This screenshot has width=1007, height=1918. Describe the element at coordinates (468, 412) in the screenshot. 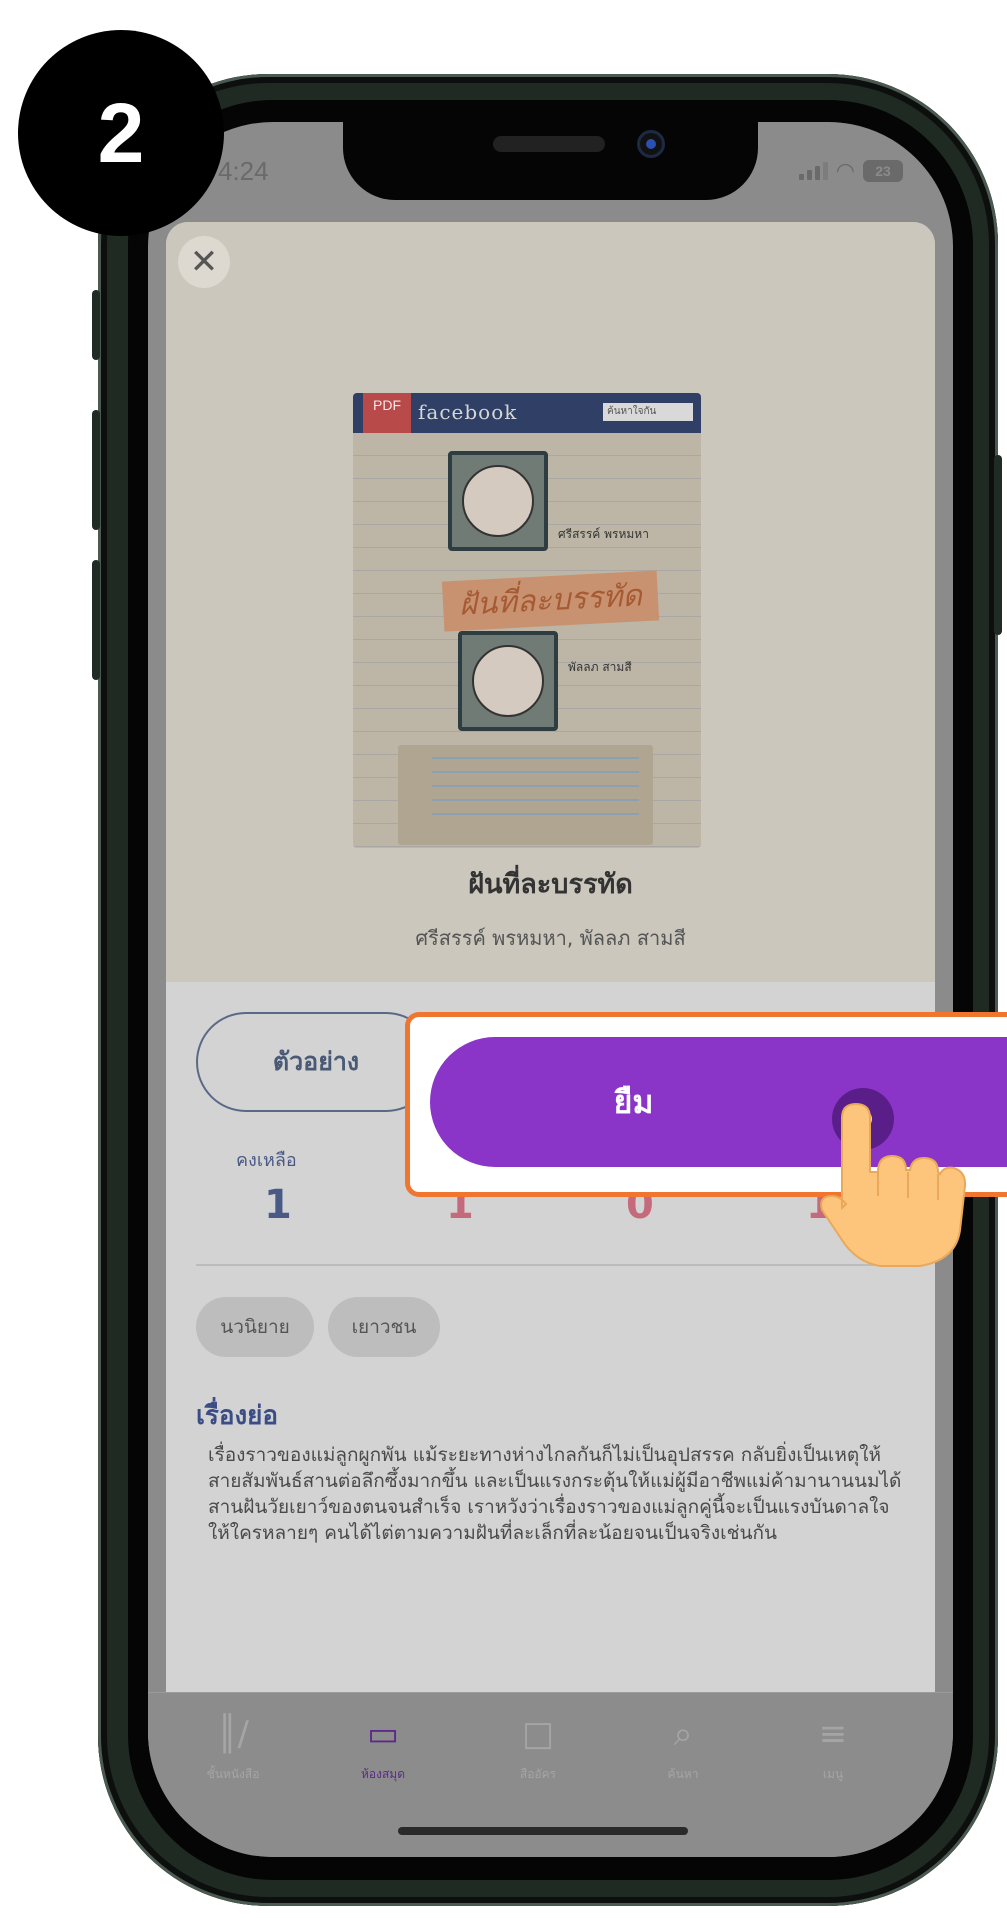

I see `cover-logo: facebook` at that location.